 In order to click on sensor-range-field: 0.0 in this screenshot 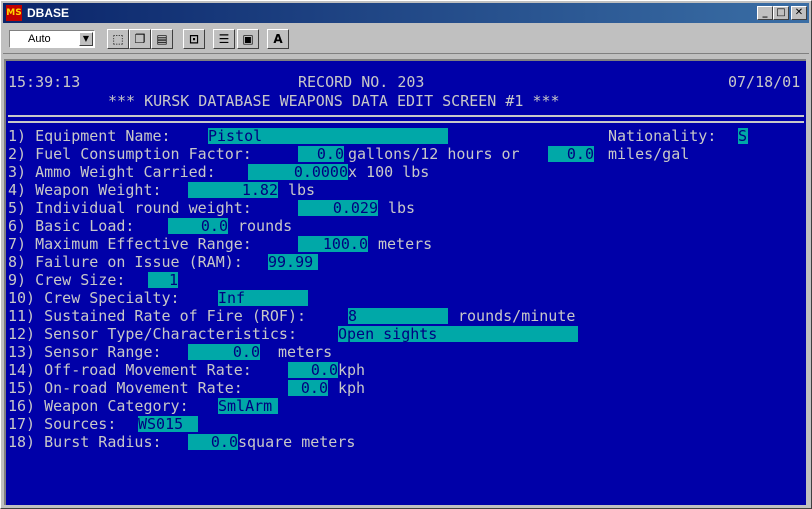, I will do `click(224, 352)`.